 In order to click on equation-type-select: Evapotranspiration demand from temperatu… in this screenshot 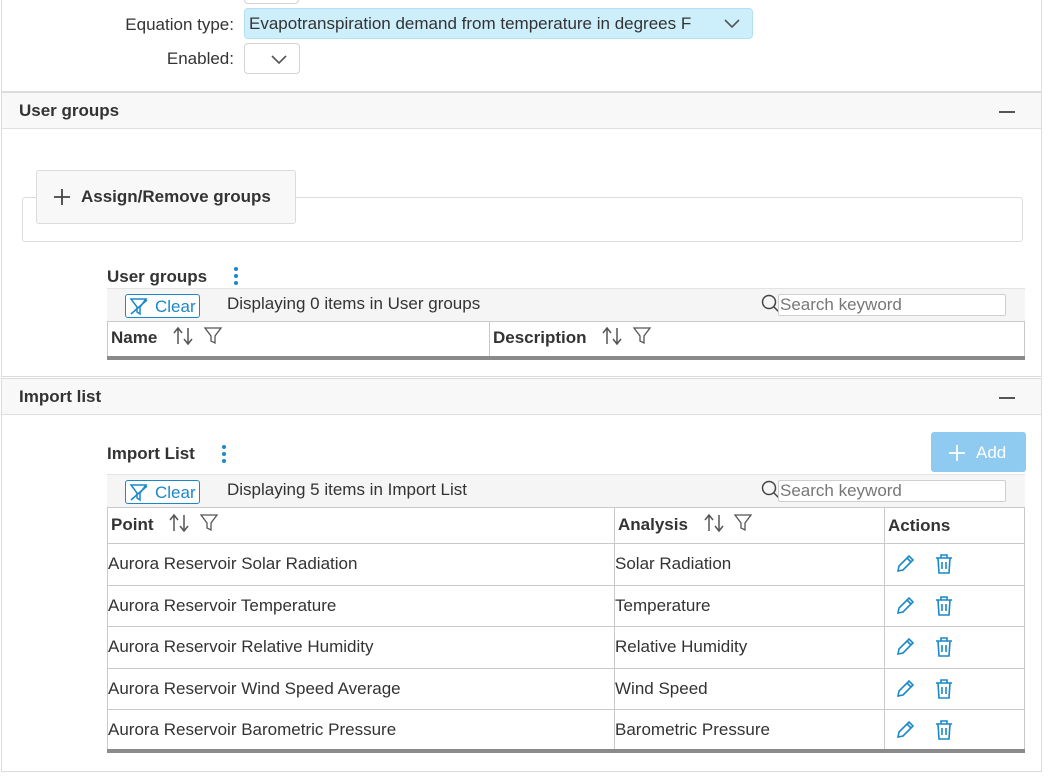, I will do `click(498, 23)`.